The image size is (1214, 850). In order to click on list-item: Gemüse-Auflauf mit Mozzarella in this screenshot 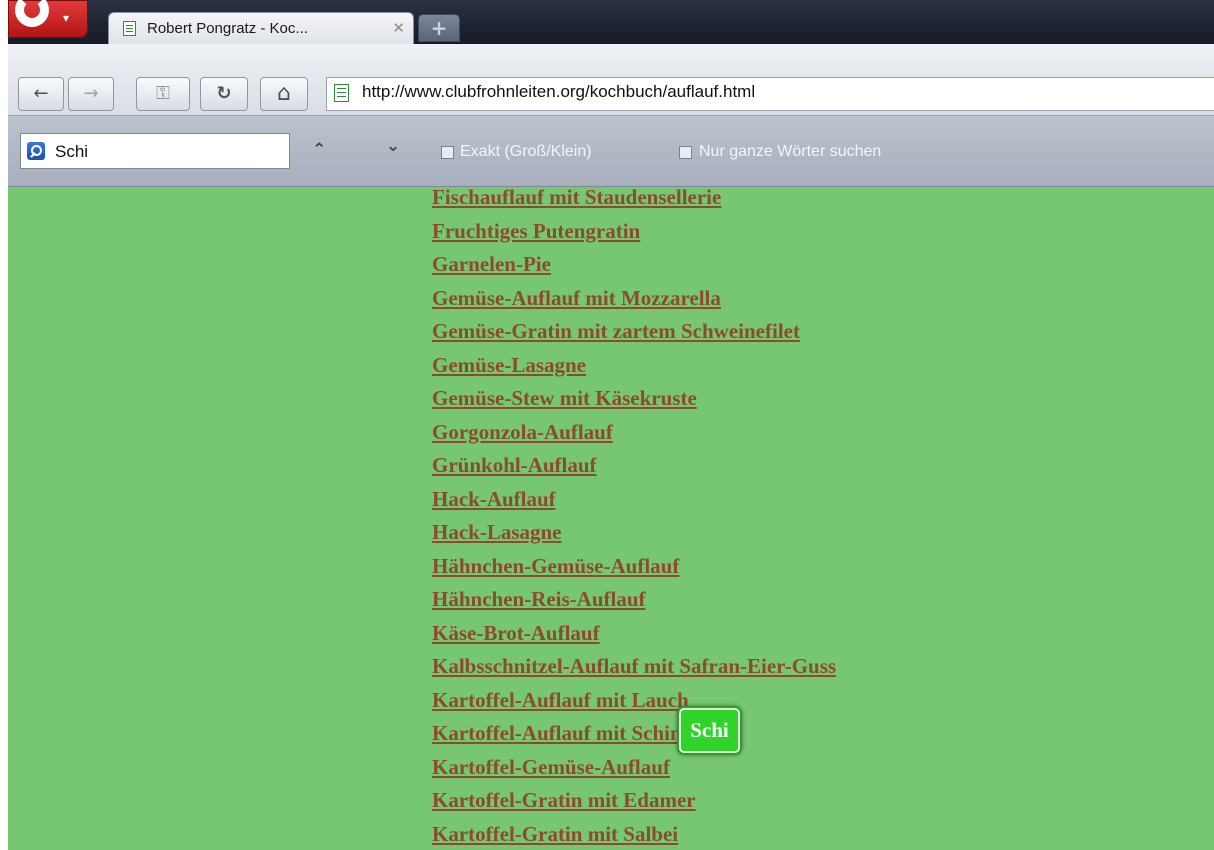, I will do `click(634, 299)`.